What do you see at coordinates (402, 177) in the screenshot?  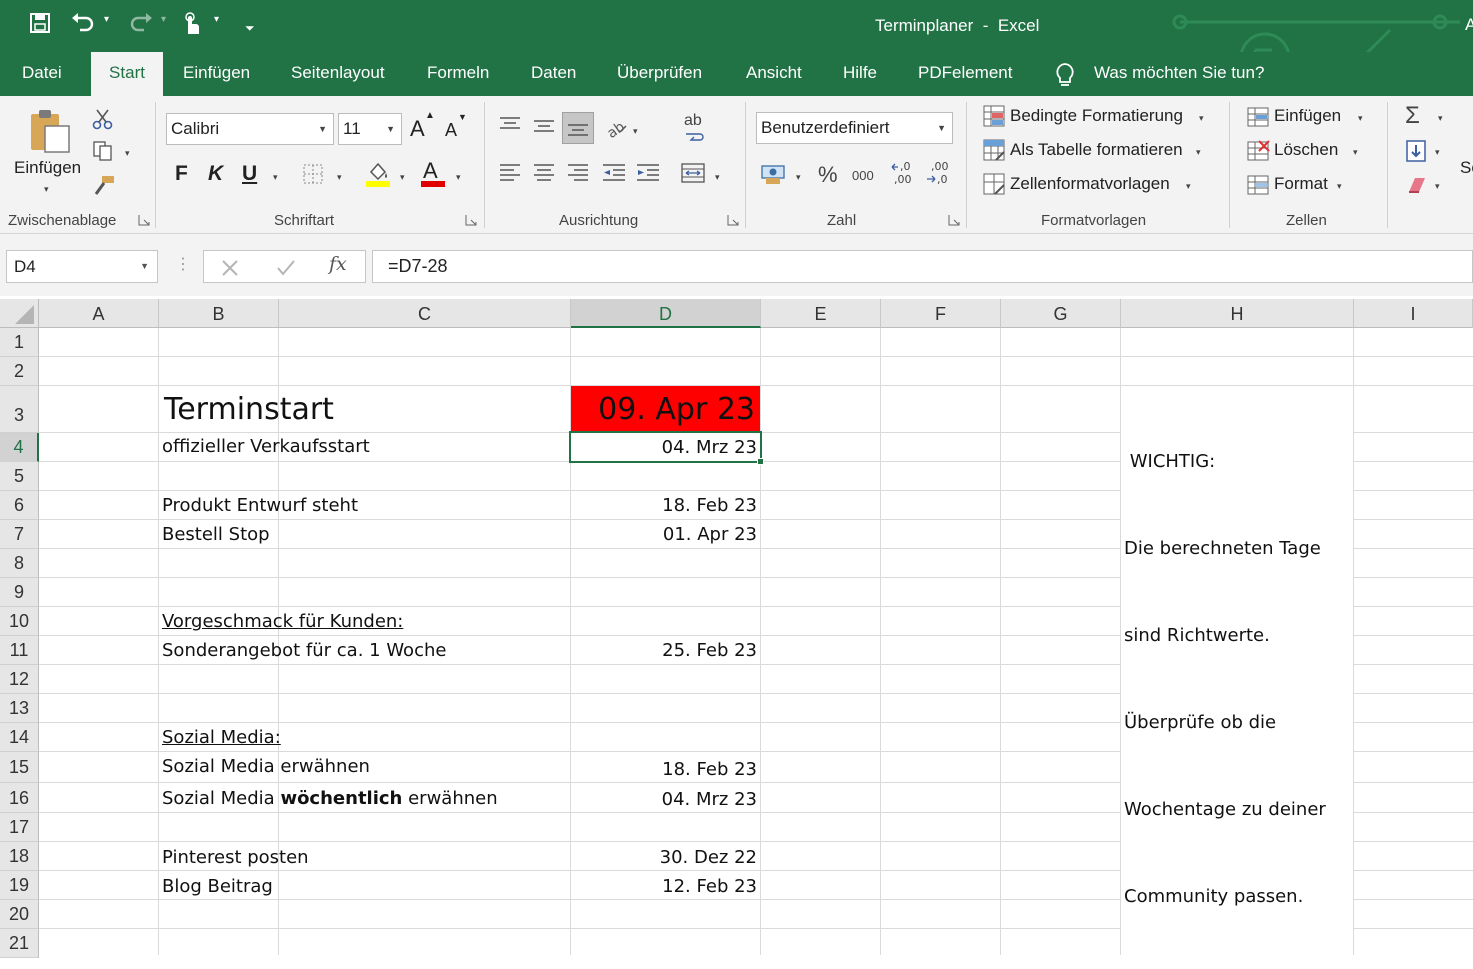 I see `fill-color-dropdown-icon: ▾` at bounding box center [402, 177].